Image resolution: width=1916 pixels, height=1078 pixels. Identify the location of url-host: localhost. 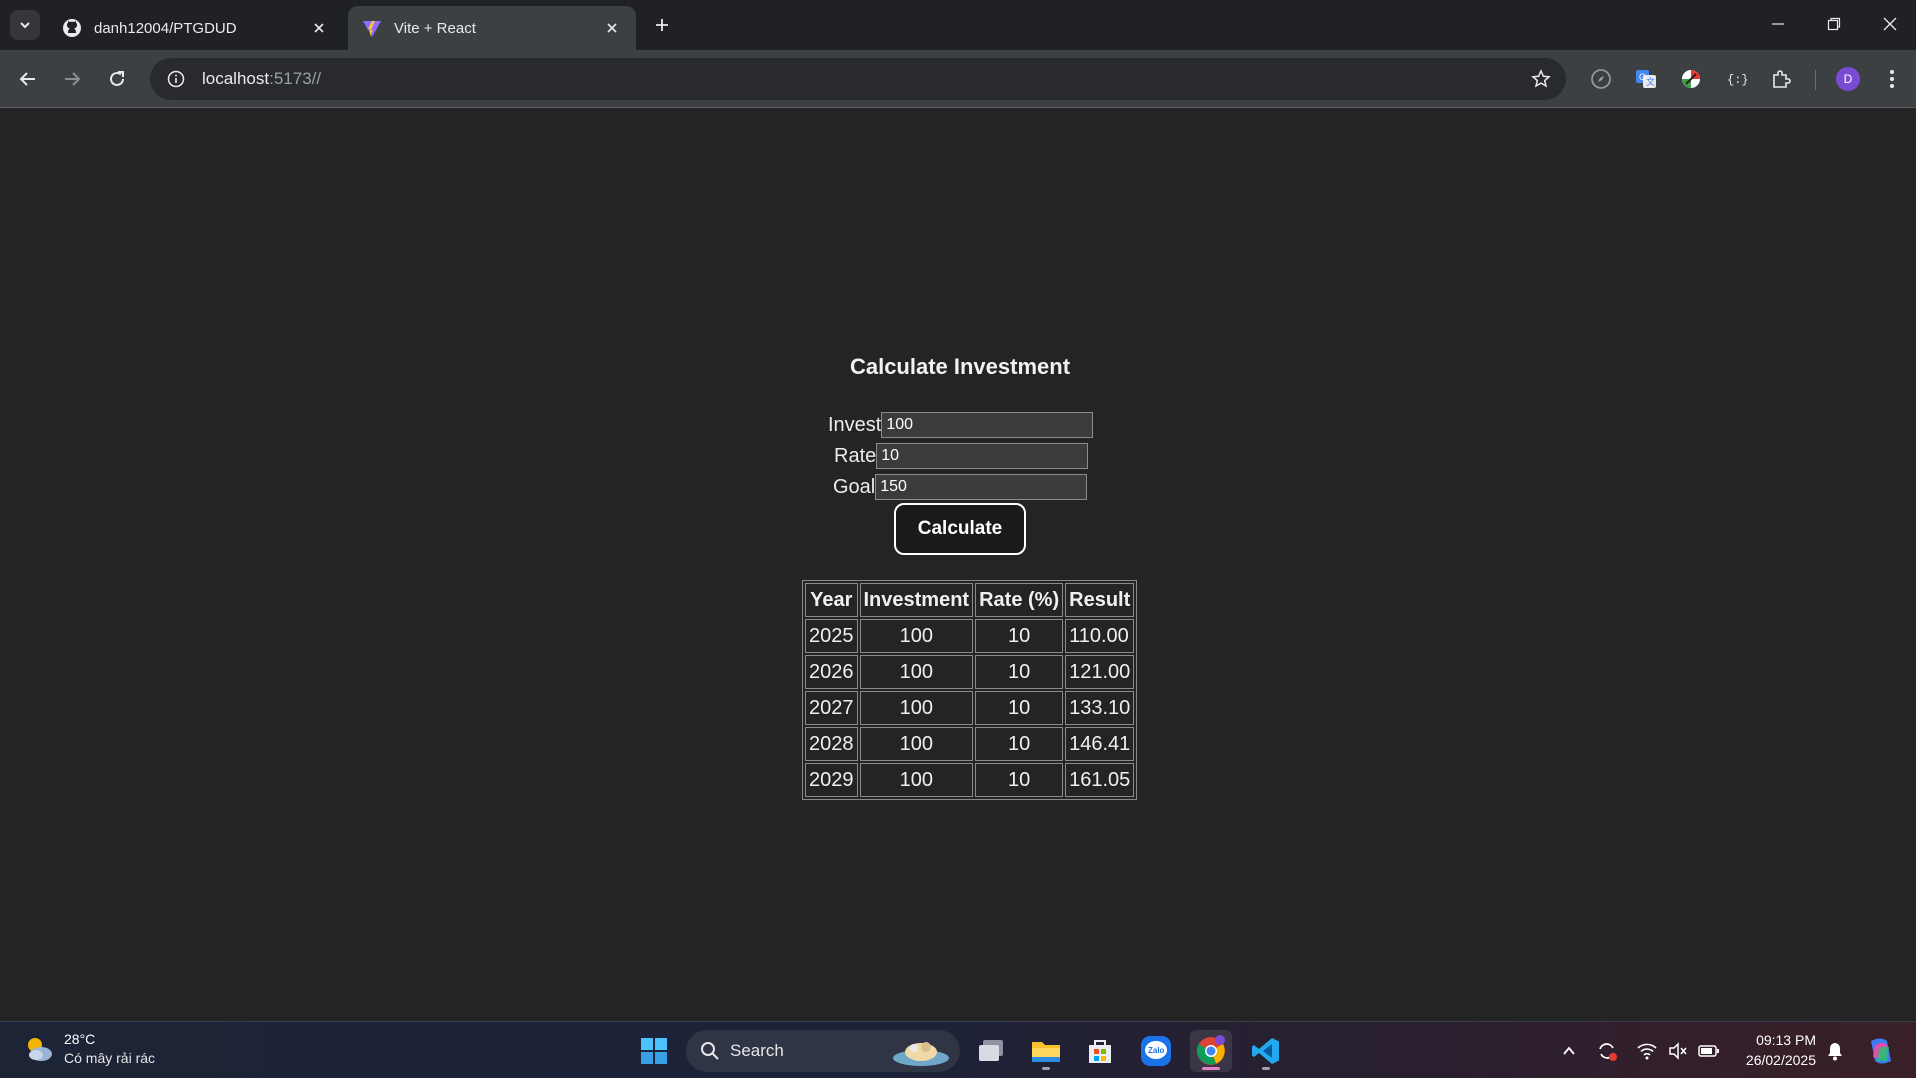
(236, 78).